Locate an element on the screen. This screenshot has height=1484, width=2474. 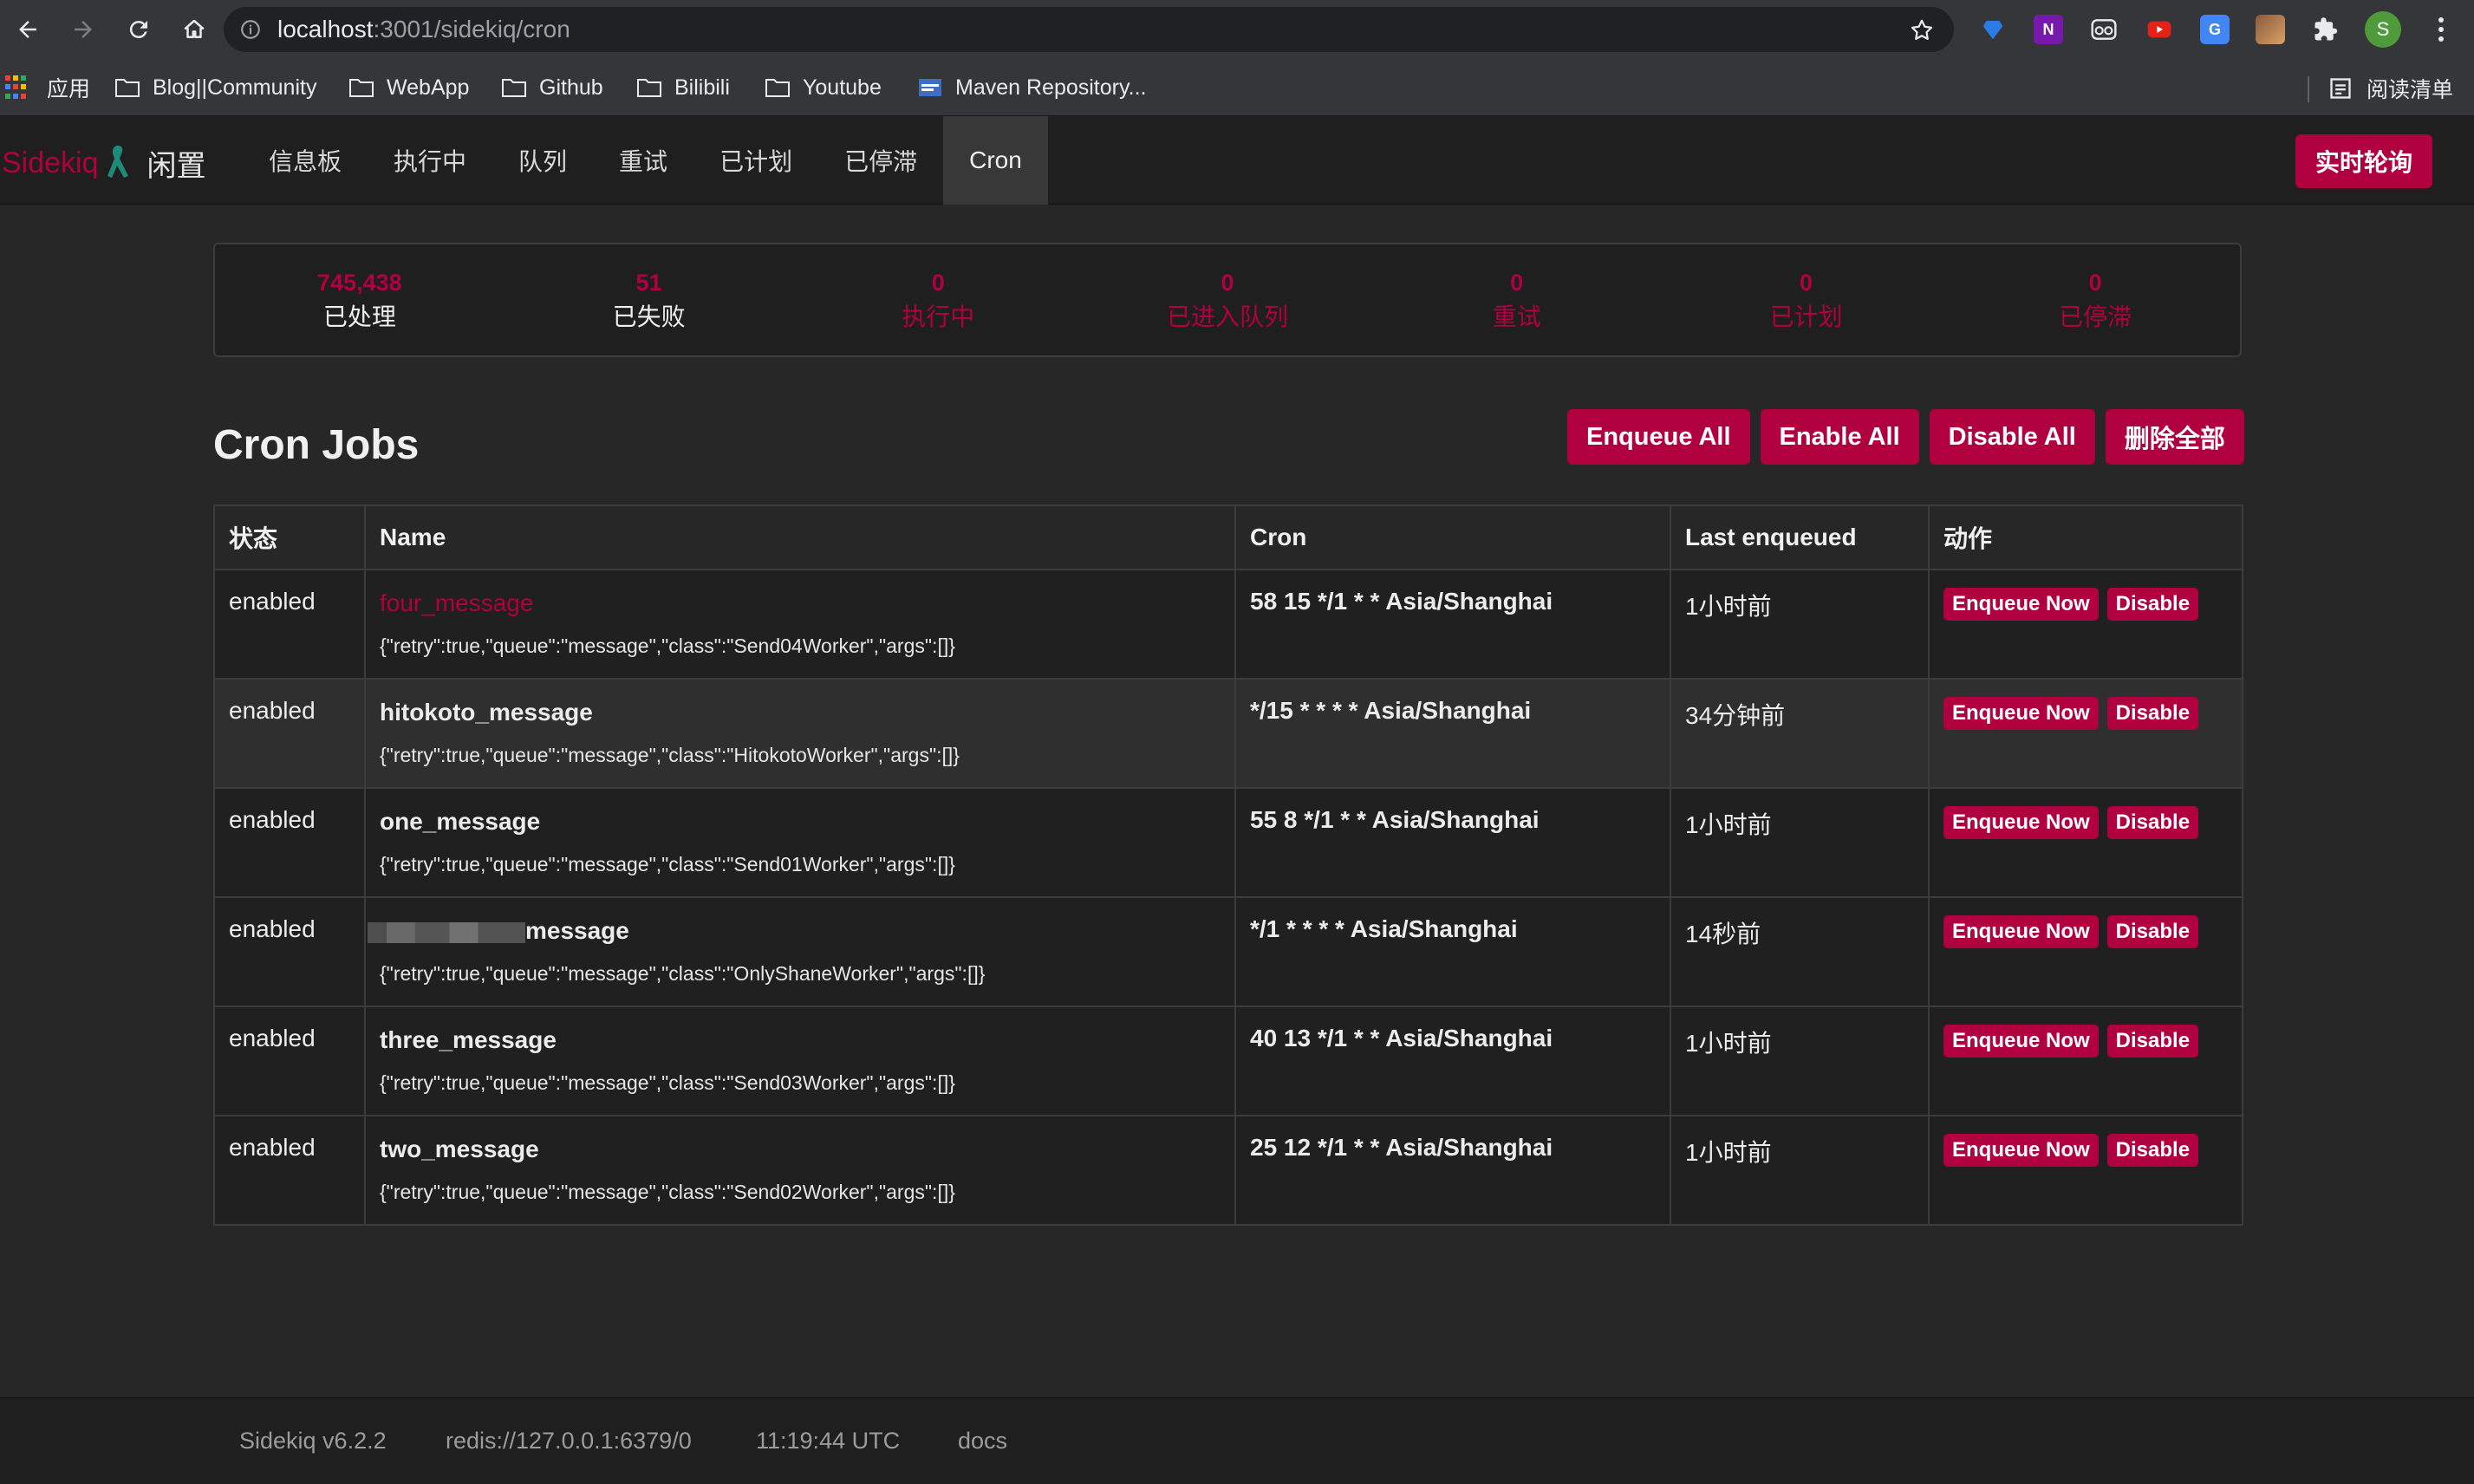
enqueue-all-button: Enqueue All is located at coordinates (1659, 437).